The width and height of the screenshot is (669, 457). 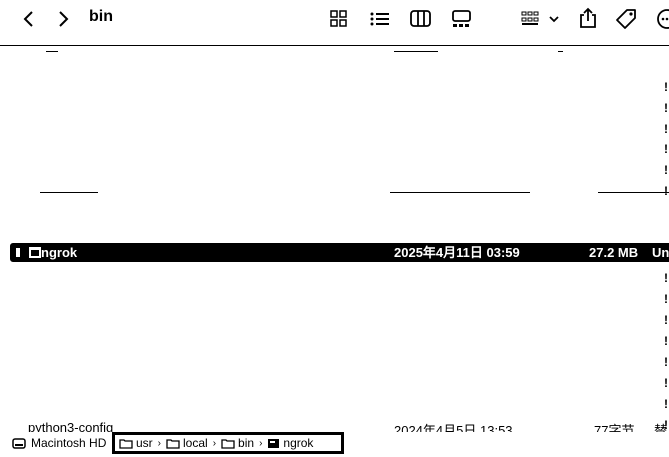 What do you see at coordinates (195, 443) in the screenshot?
I see `path-crumb-label: local` at bounding box center [195, 443].